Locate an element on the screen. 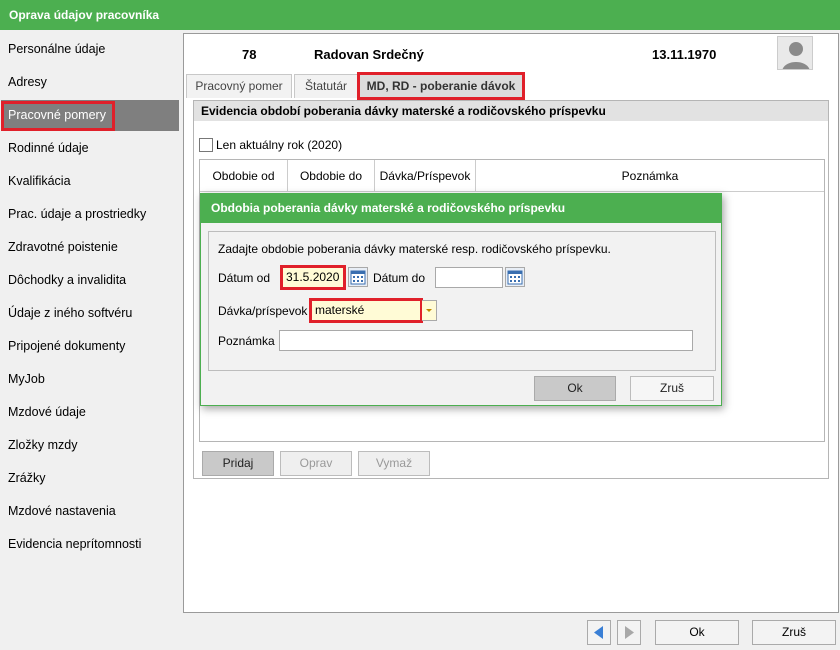 The width and height of the screenshot is (840, 650). date-to-input is located at coordinates (469, 277).